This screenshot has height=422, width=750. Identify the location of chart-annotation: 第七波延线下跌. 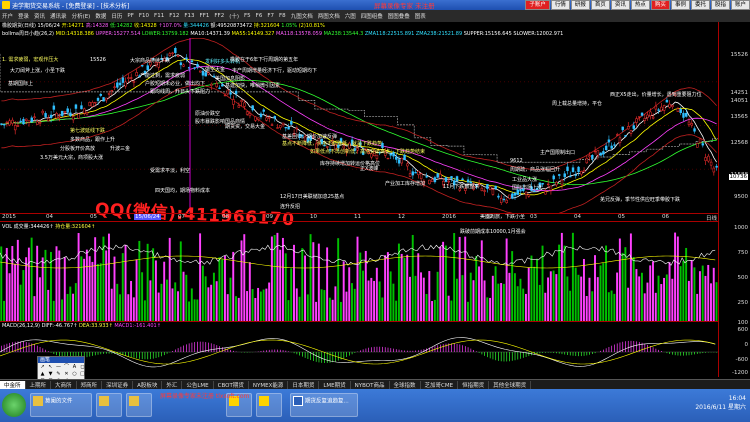
(88, 131).